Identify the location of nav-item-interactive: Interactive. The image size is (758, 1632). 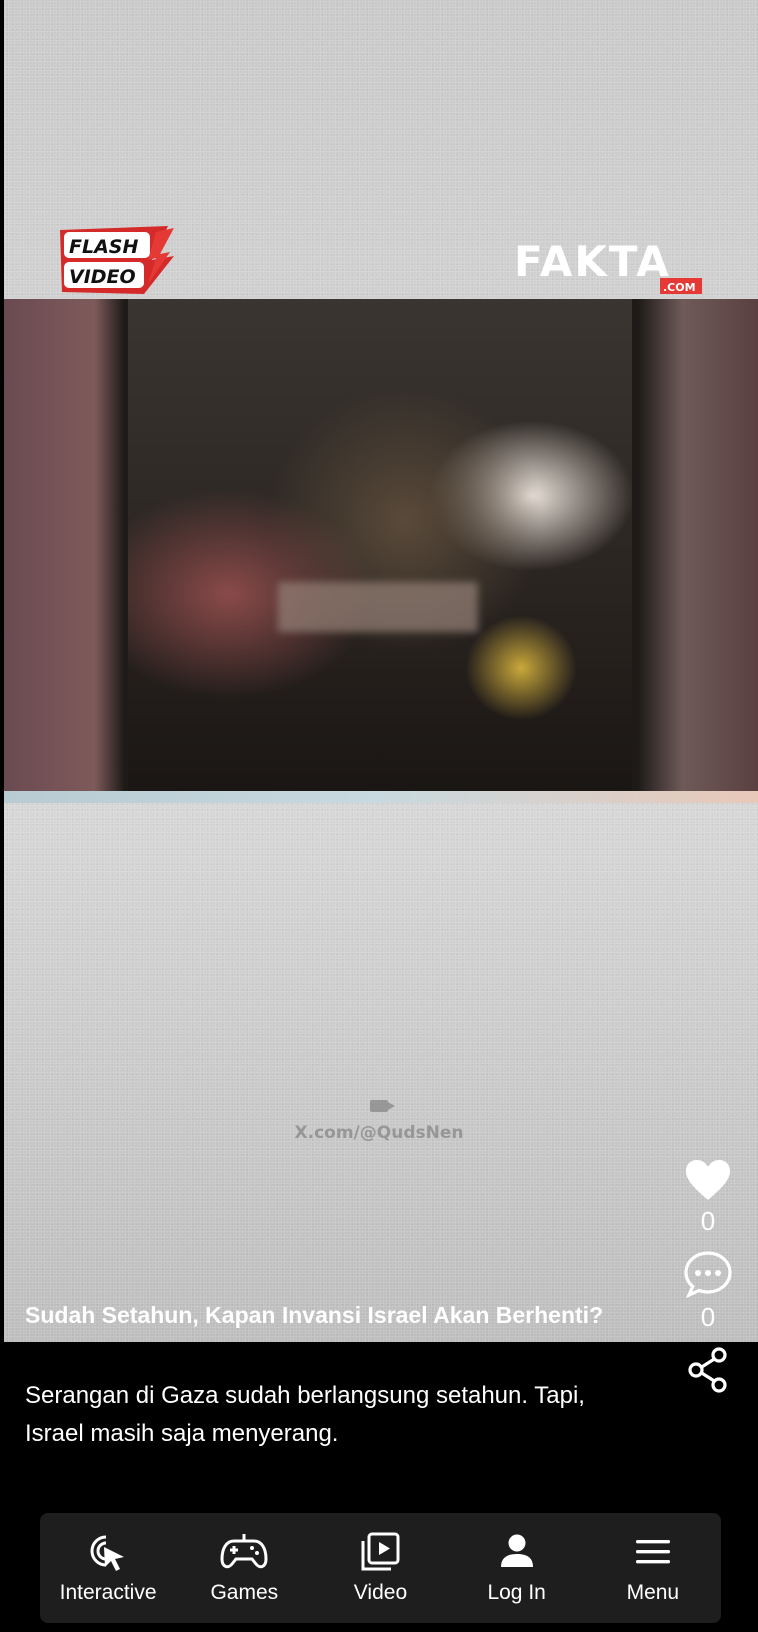
(108, 1568).